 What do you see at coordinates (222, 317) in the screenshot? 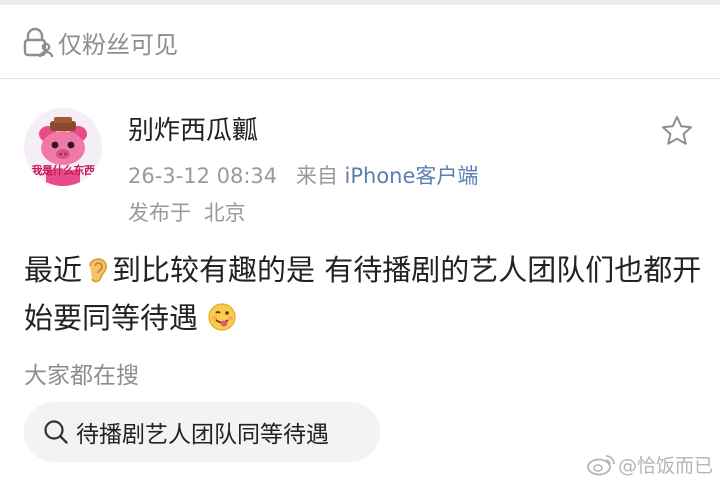
I see `tongue-face-emoji-icon` at bounding box center [222, 317].